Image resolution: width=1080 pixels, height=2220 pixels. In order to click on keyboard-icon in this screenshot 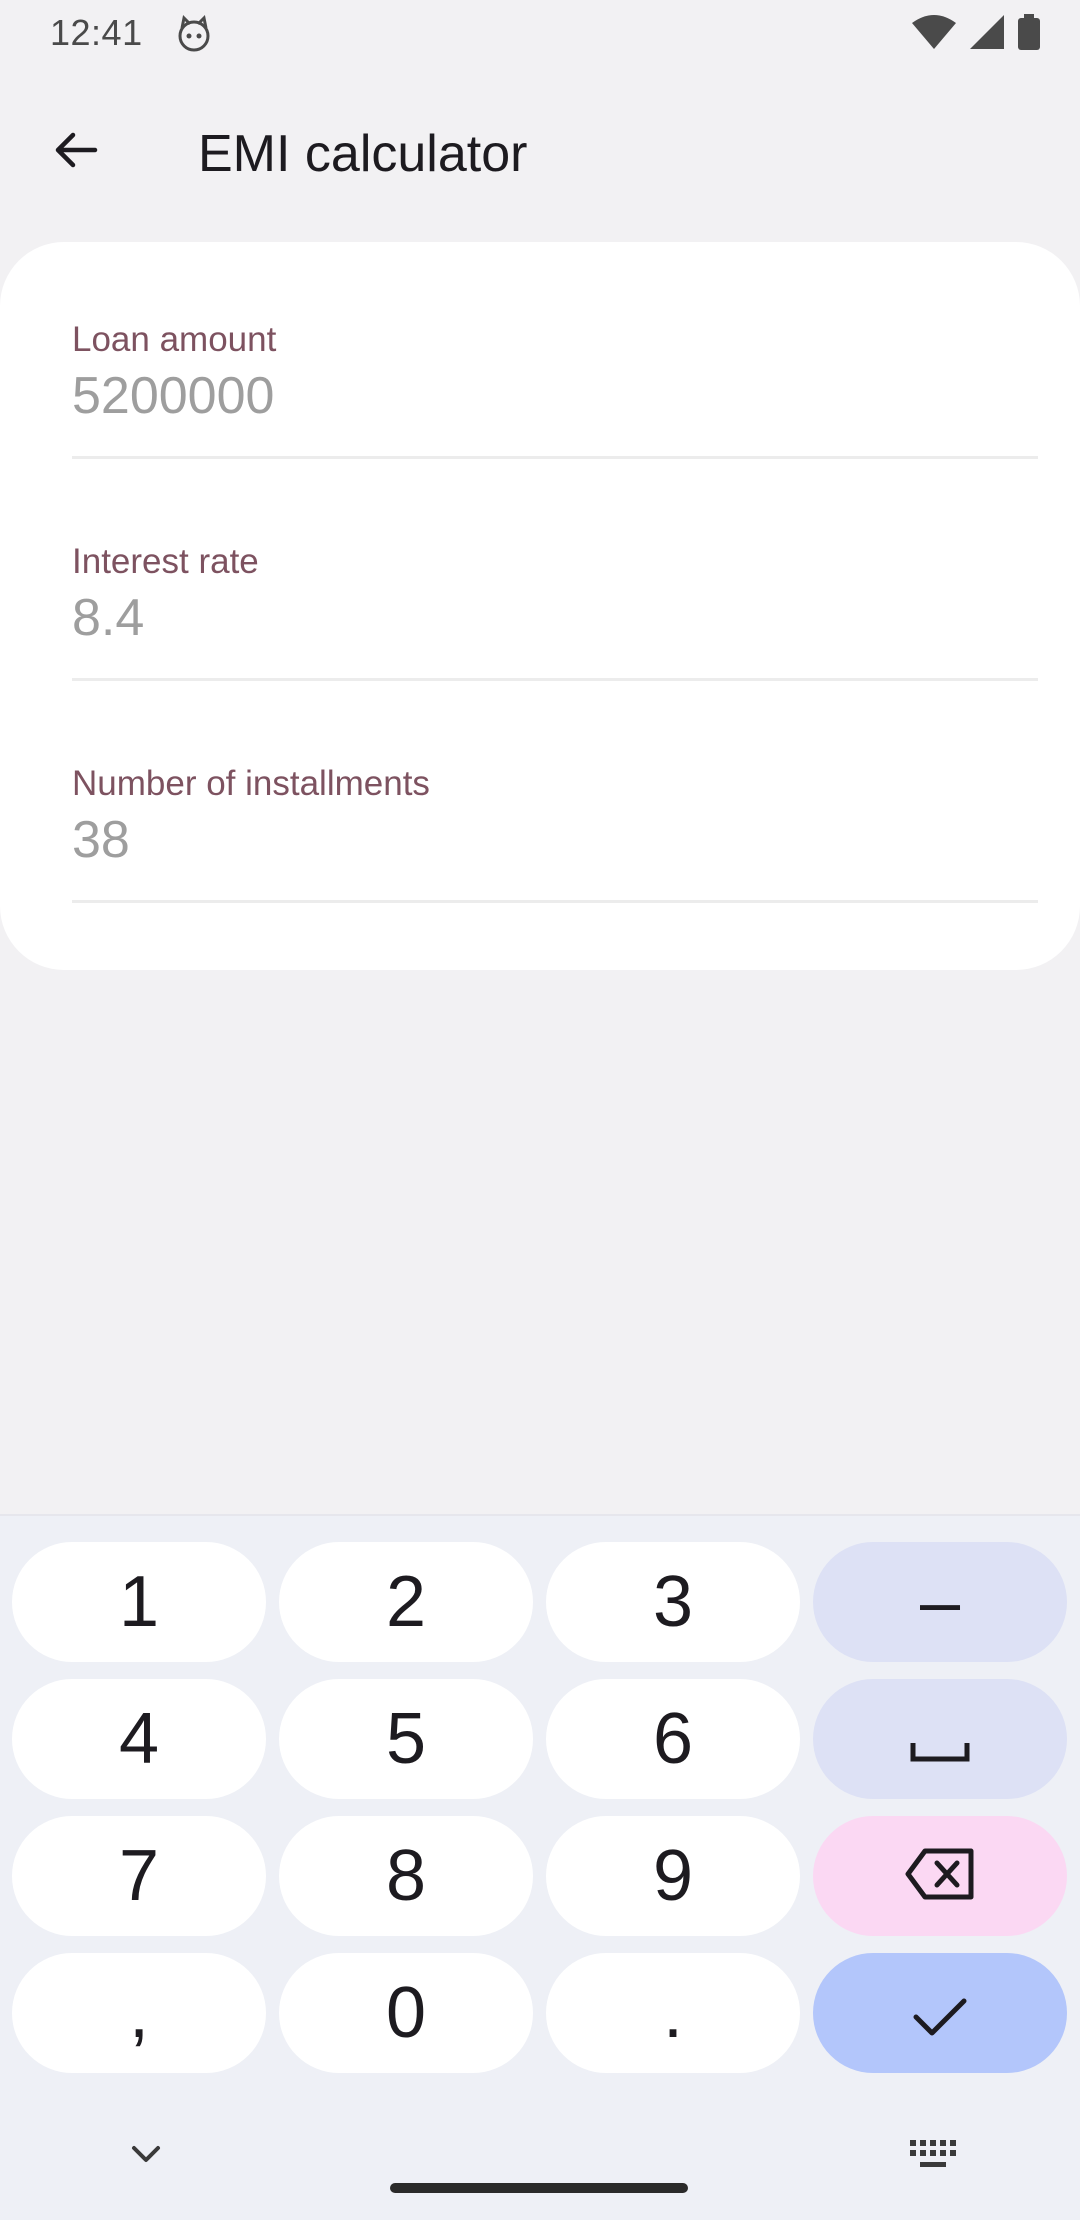, I will do `click(933, 2160)`.